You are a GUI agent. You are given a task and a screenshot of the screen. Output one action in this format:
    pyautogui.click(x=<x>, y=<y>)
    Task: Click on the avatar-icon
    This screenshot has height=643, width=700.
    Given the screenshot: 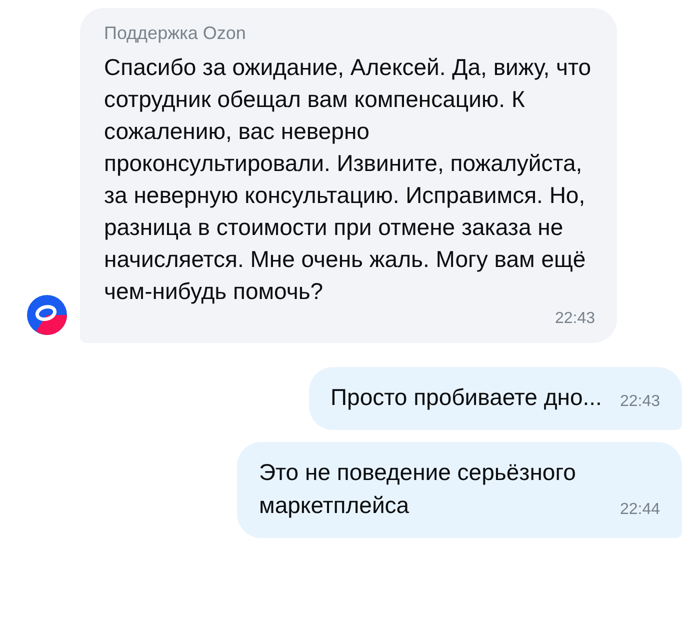 What is the action you would take?
    pyautogui.click(x=47, y=315)
    